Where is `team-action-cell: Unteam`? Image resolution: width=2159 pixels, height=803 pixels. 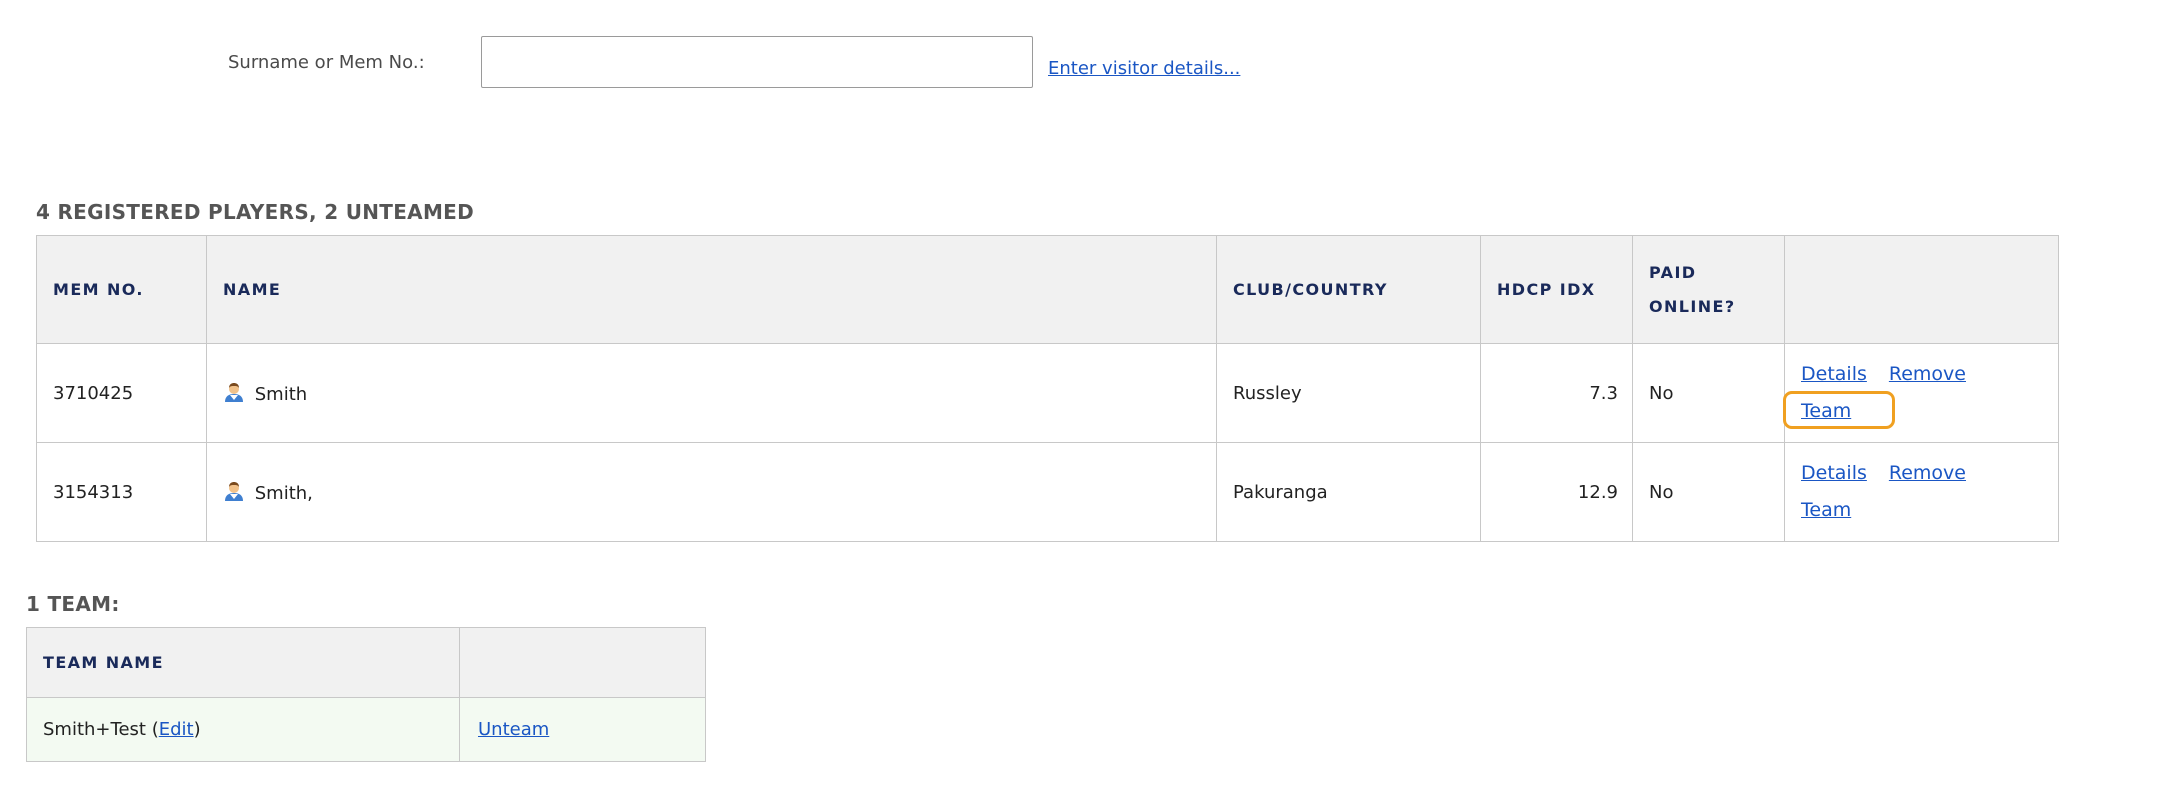
team-action-cell: Unteam is located at coordinates (582, 729).